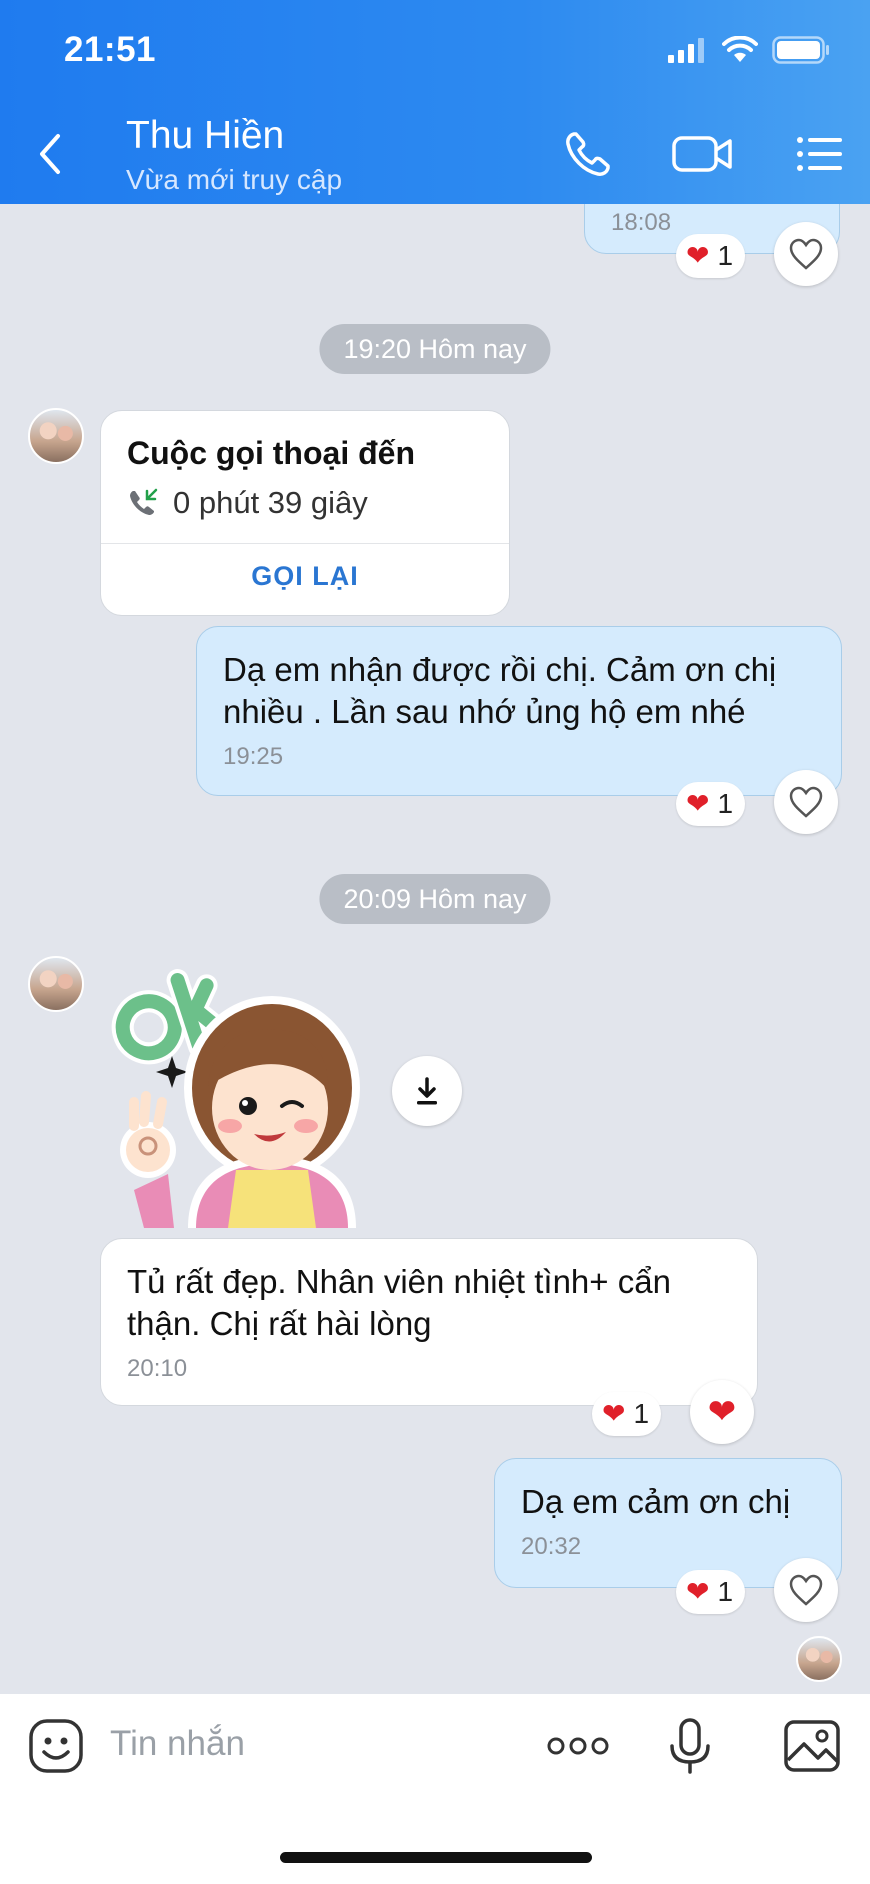  I want to click on download-icon, so click(427, 1091).